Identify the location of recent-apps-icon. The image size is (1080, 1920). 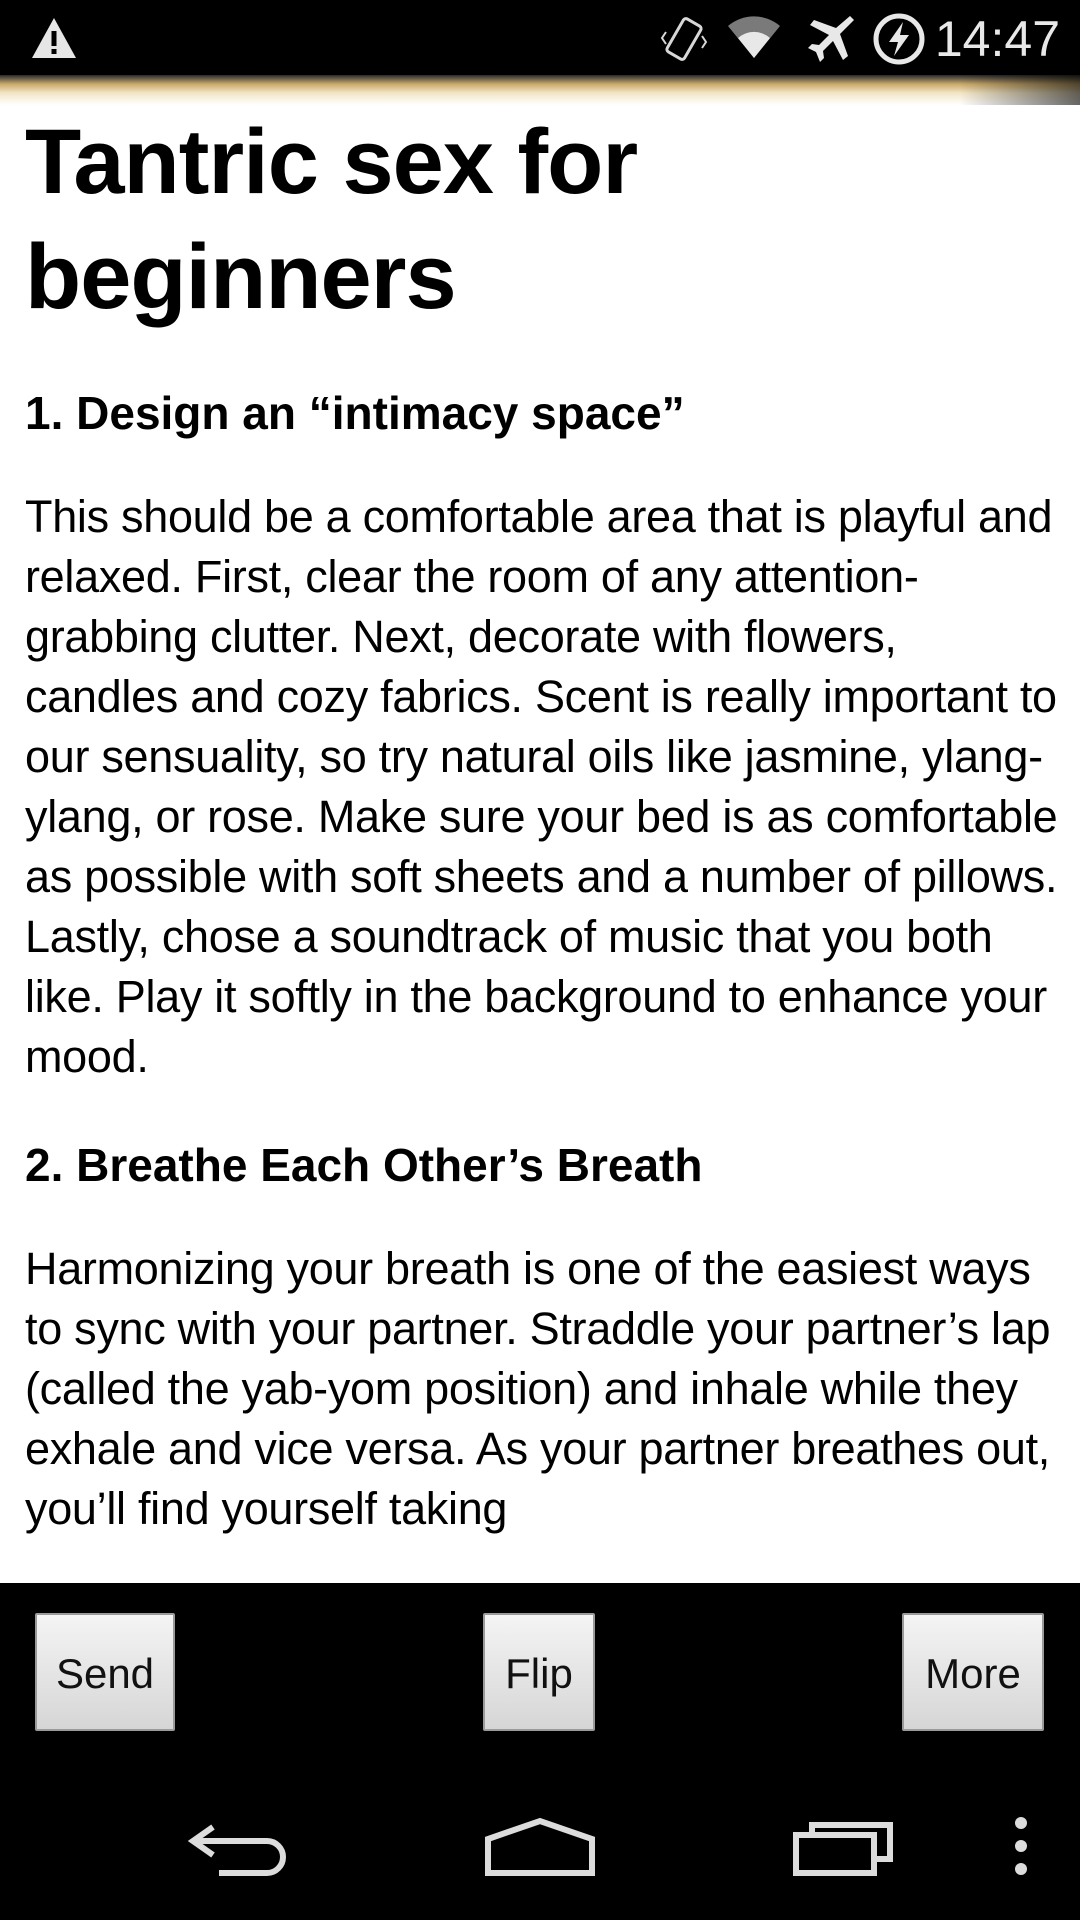
(843, 1846).